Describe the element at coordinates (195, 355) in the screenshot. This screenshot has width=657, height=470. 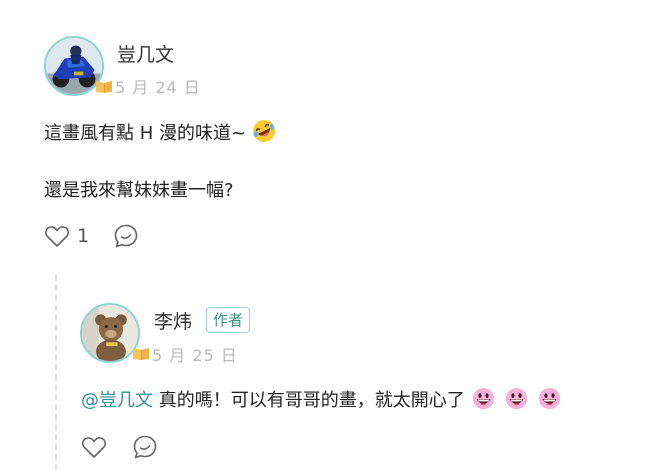
I see `reply-date: 5 月 25 日` at that location.